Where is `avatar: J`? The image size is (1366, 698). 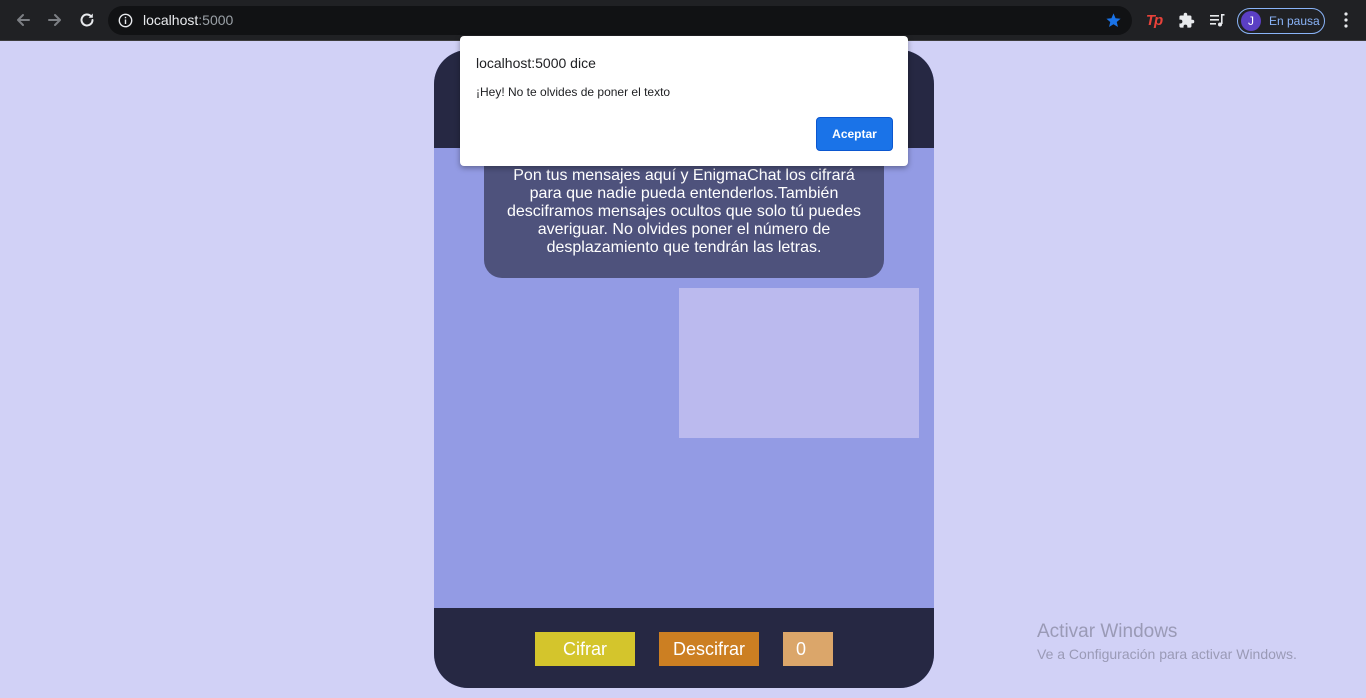
avatar: J is located at coordinates (1251, 21).